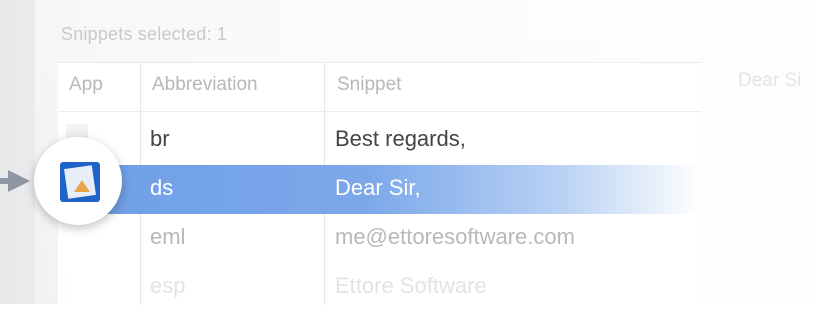 Image resolution: width=834 pixels, height=312 pixels. I want to click on snippet-cell: Dear Sir,, so click(378, 187).